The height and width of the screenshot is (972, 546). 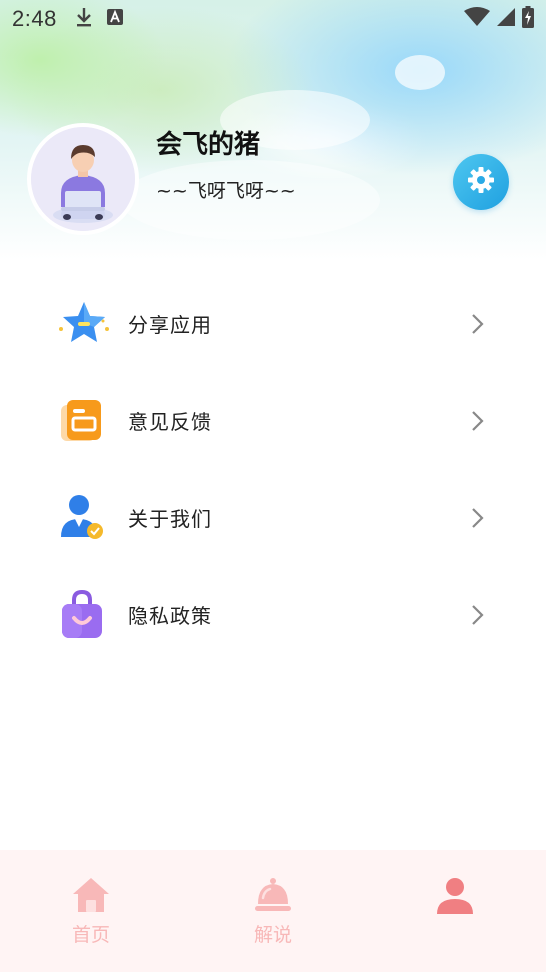 I want to click on tab-label: 解说, so click(x=272, y=935).